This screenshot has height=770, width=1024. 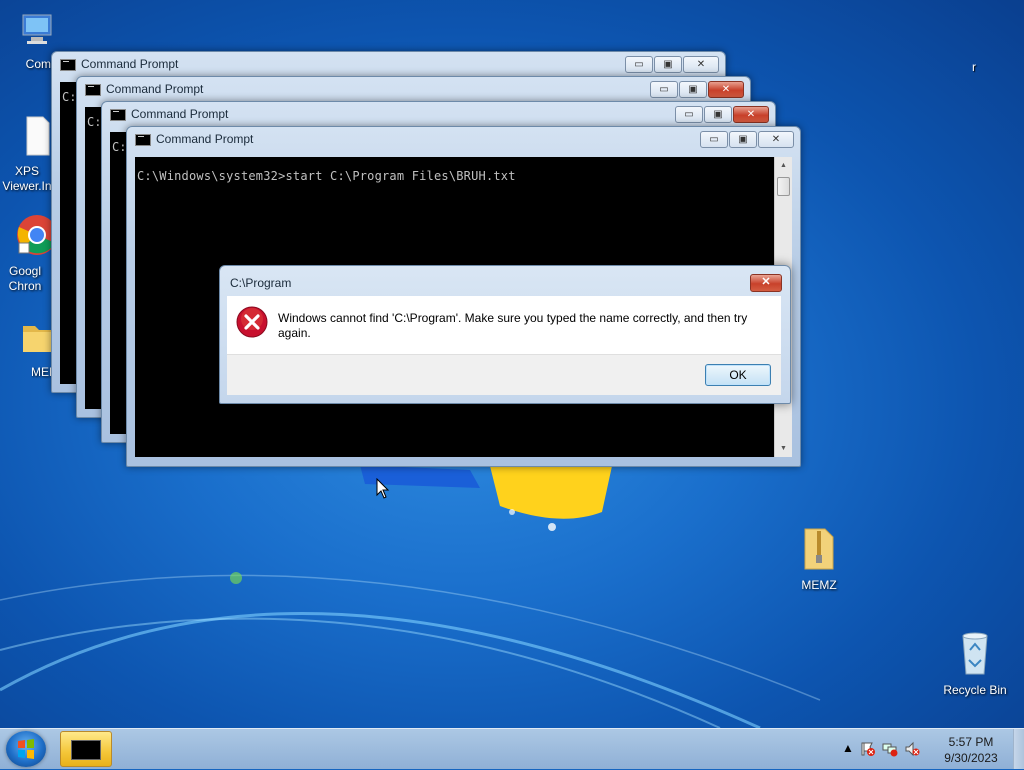 What do you see at coordinates (975, 690) in the screenshot?
I see `desktop-icon-label: Recycle Bin` at bounding box center [975, 690].